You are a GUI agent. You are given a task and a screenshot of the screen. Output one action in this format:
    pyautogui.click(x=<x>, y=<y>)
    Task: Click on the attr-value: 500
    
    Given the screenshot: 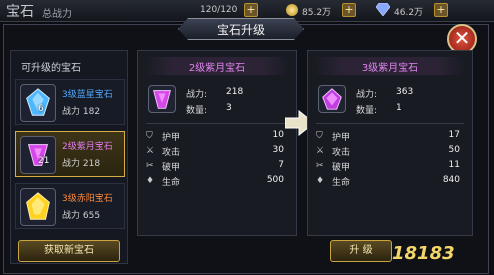 What is the action you would take?
    pyautogui.click(x=275, y=180)
    